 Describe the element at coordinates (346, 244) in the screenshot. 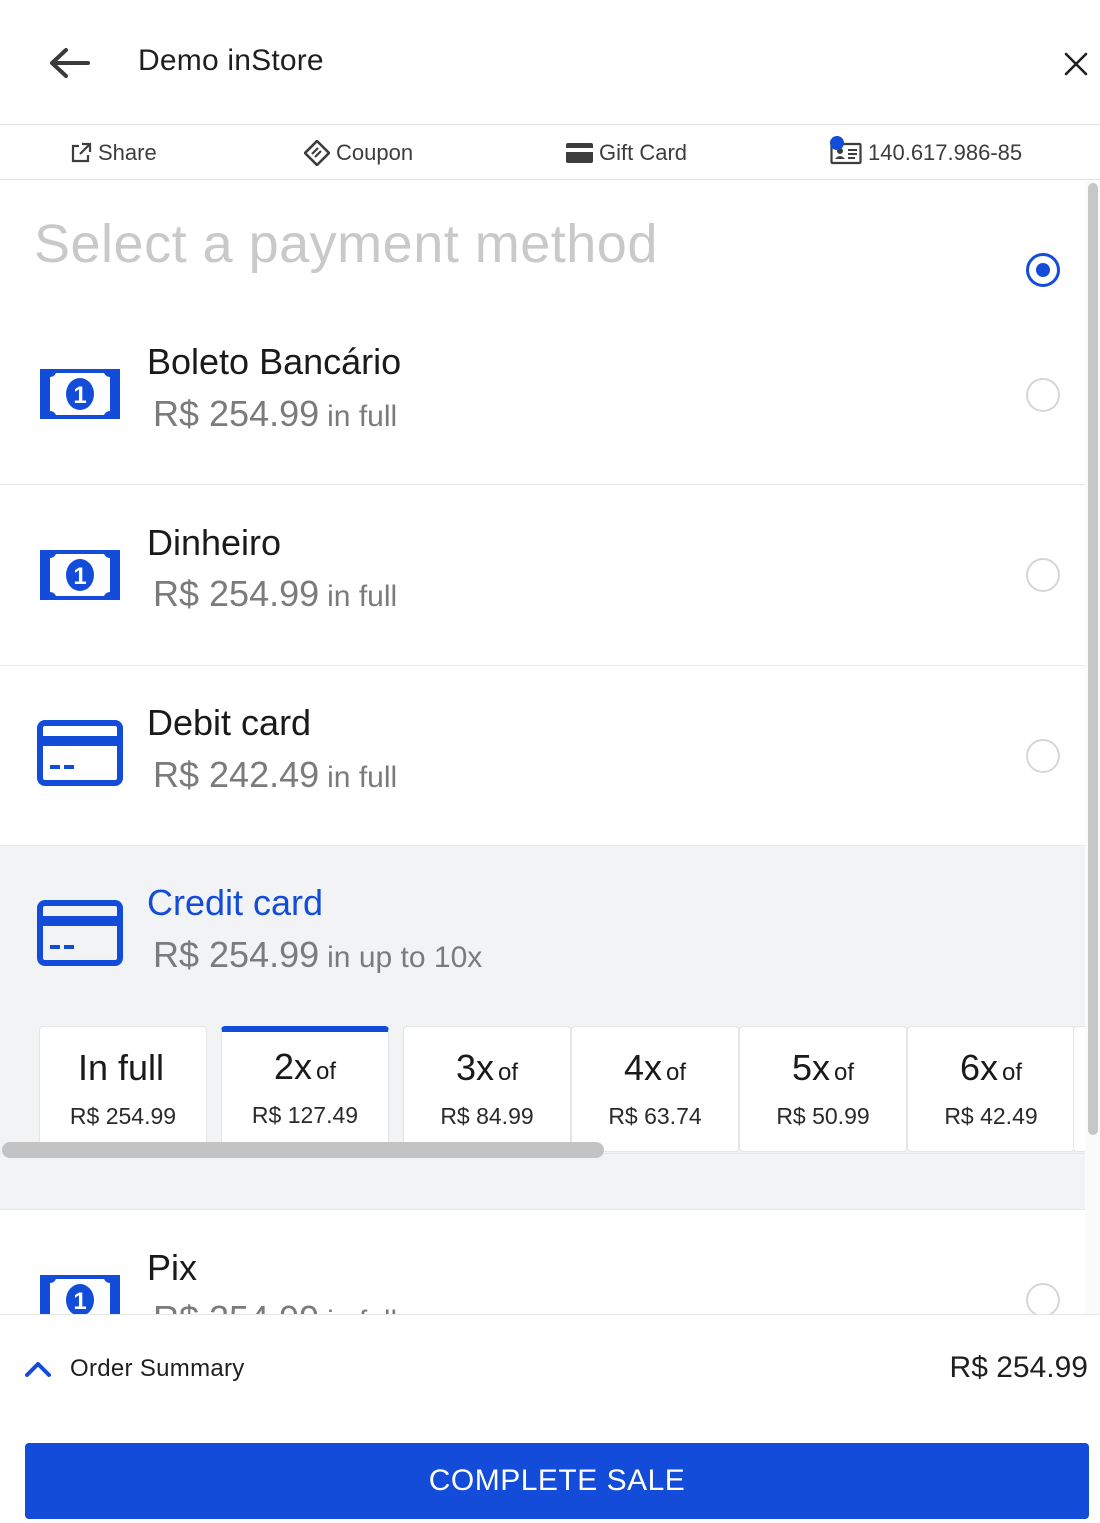

I see `section-title: Select a payment method` at that location.